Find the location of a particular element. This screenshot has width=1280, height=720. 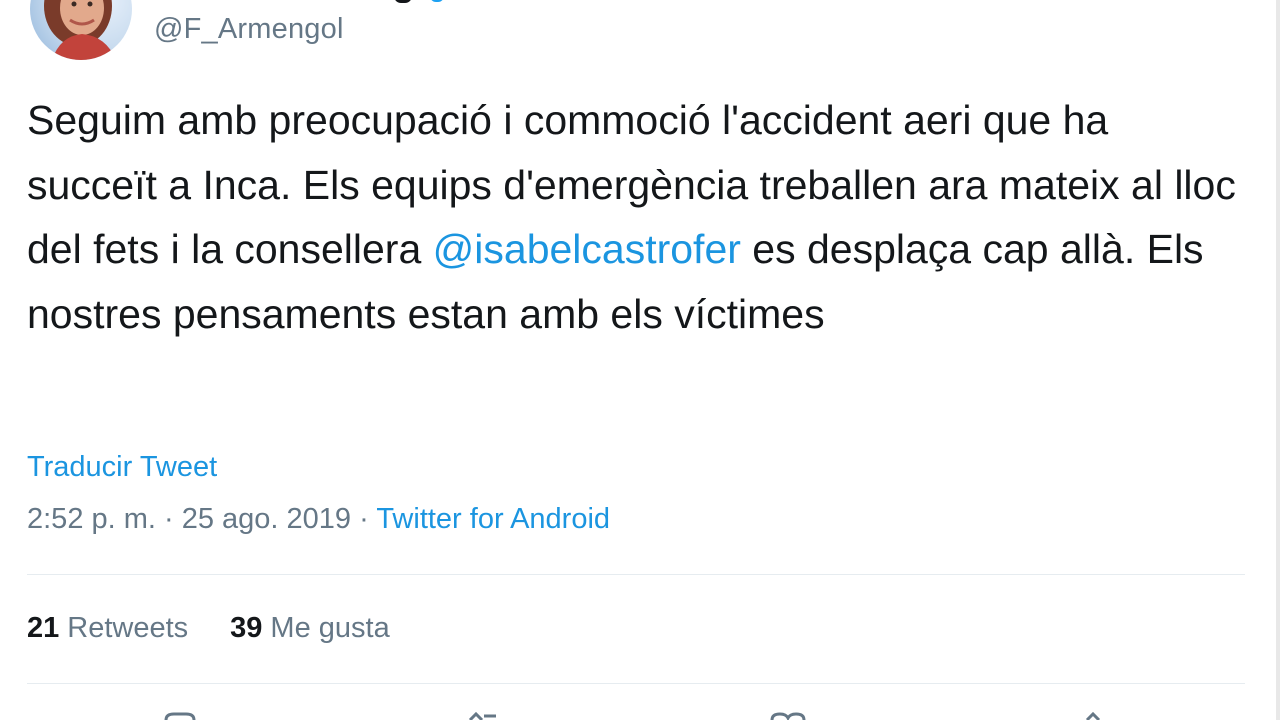

share-icon is located at coordinates (1093, 716).